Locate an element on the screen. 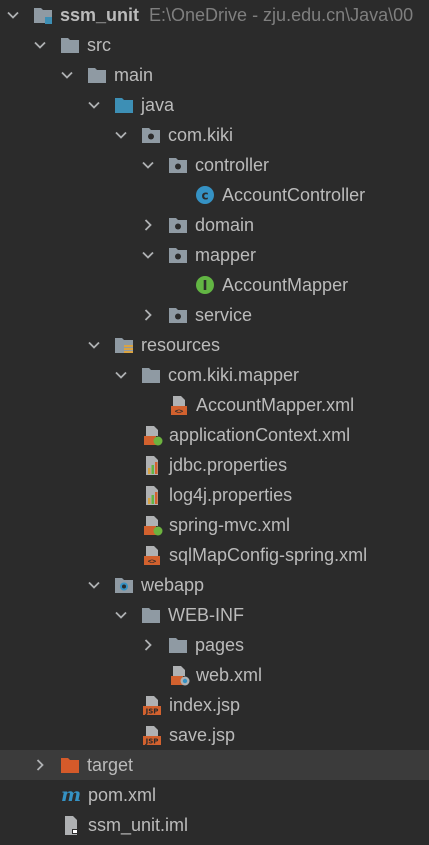  tree-label: save.jsp is located at coordinates (202, 734).